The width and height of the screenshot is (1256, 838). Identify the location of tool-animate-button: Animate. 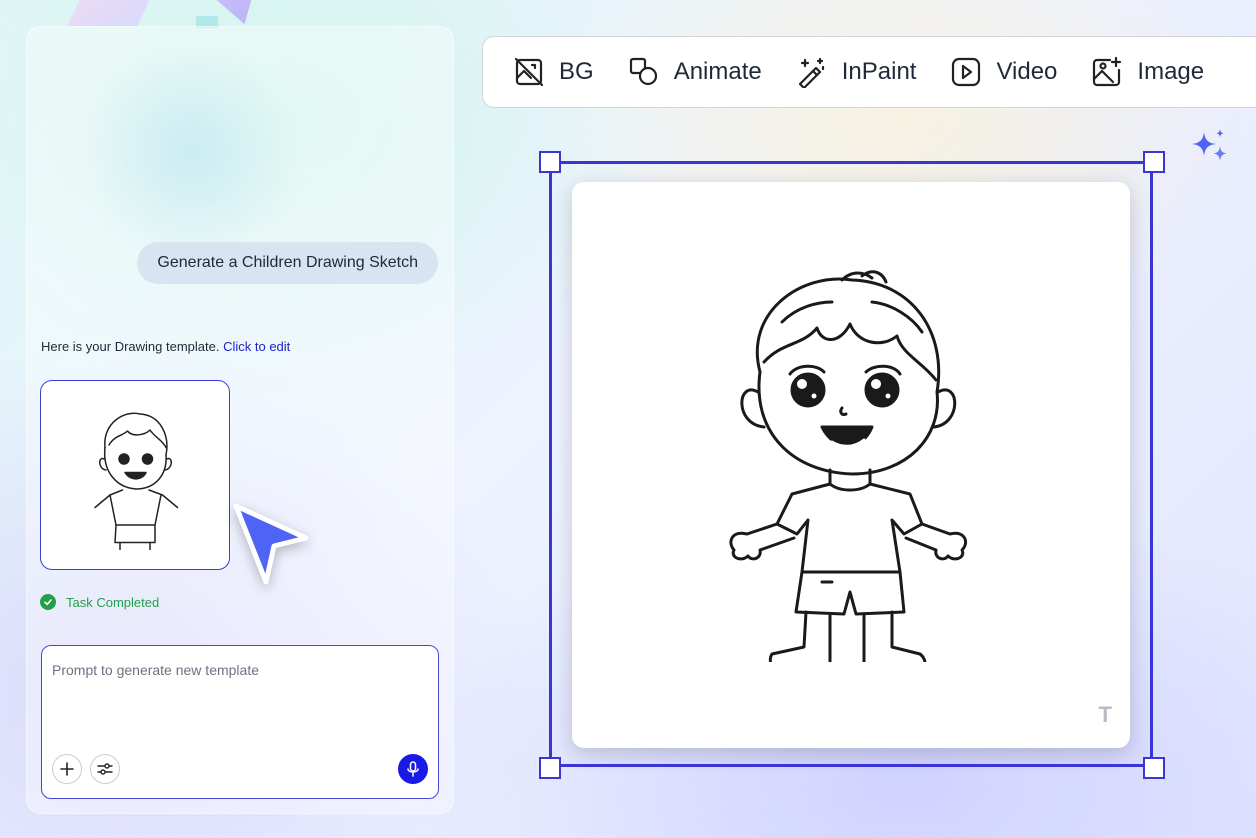
(695, 72).